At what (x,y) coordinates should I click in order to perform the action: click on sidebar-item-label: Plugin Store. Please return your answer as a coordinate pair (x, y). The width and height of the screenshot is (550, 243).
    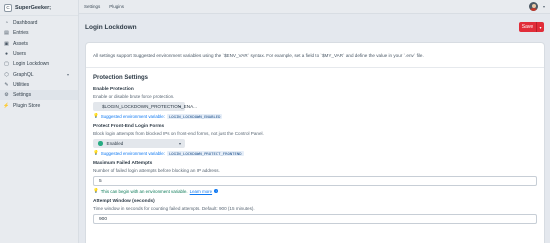
    Looking at the image, I should click on (27, 105).